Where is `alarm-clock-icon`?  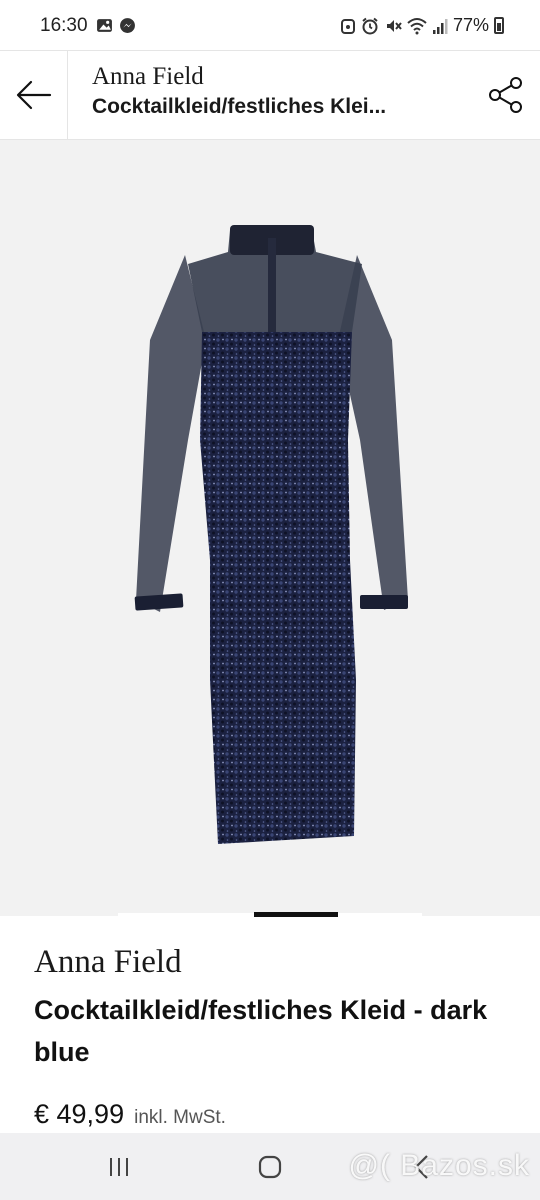 alarm-clock-icon is located at coordinates (370, 25).